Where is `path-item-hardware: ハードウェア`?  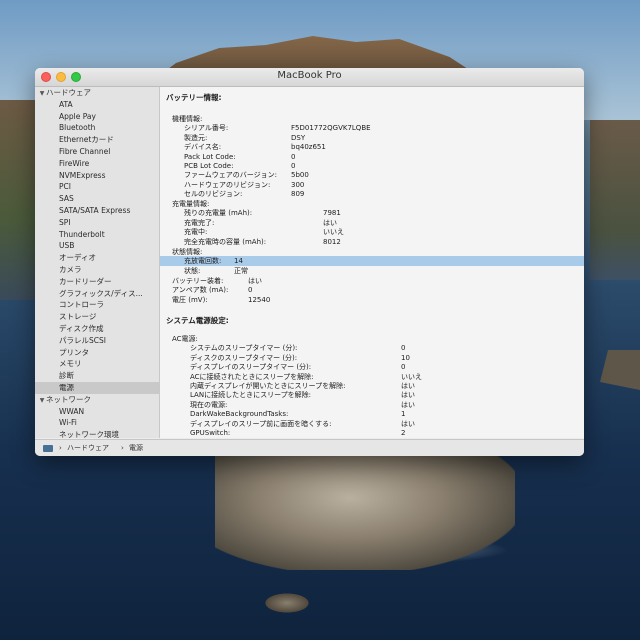
path-item-hardware: ハードウェア is located at coordinates (88, 448).